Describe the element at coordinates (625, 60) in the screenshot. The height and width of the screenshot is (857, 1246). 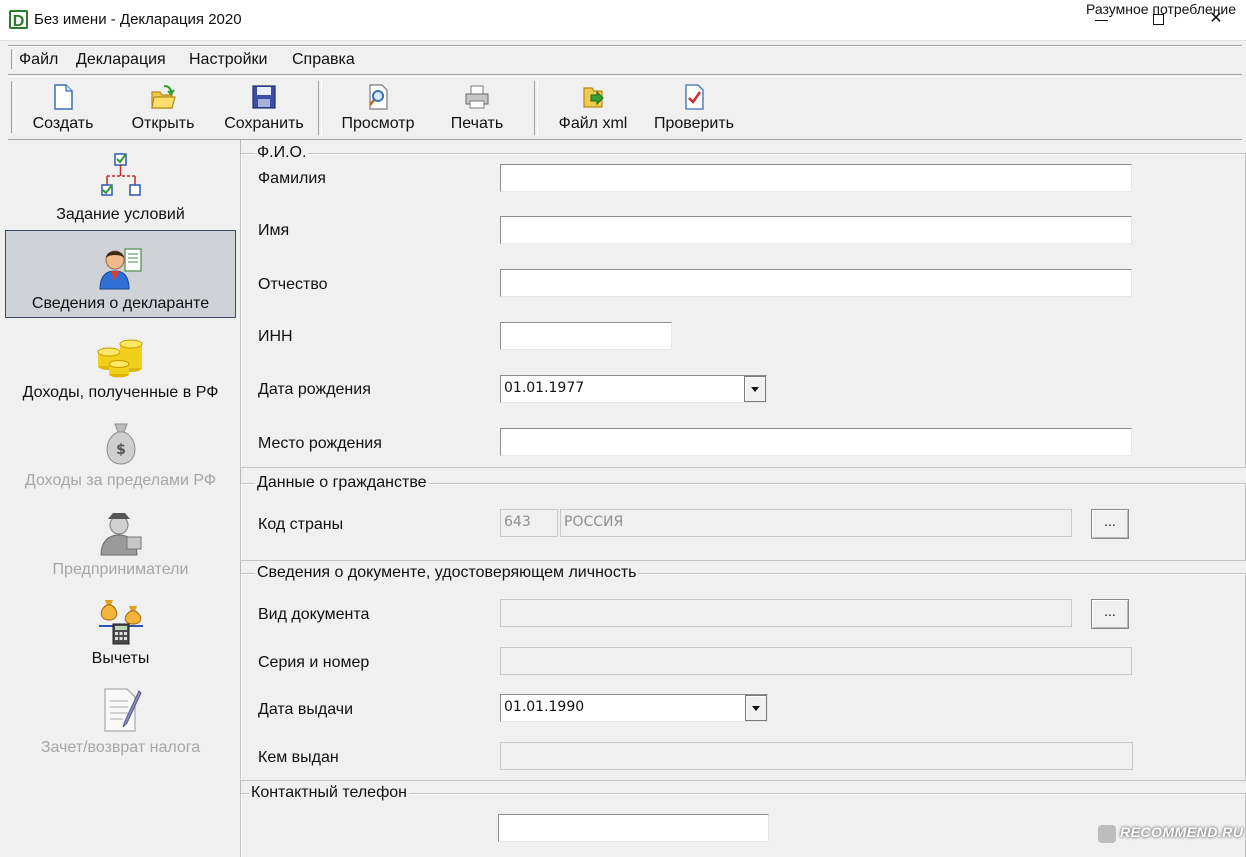
I see `menu-bar: Файл Декларация Настройки Справка` at that location.